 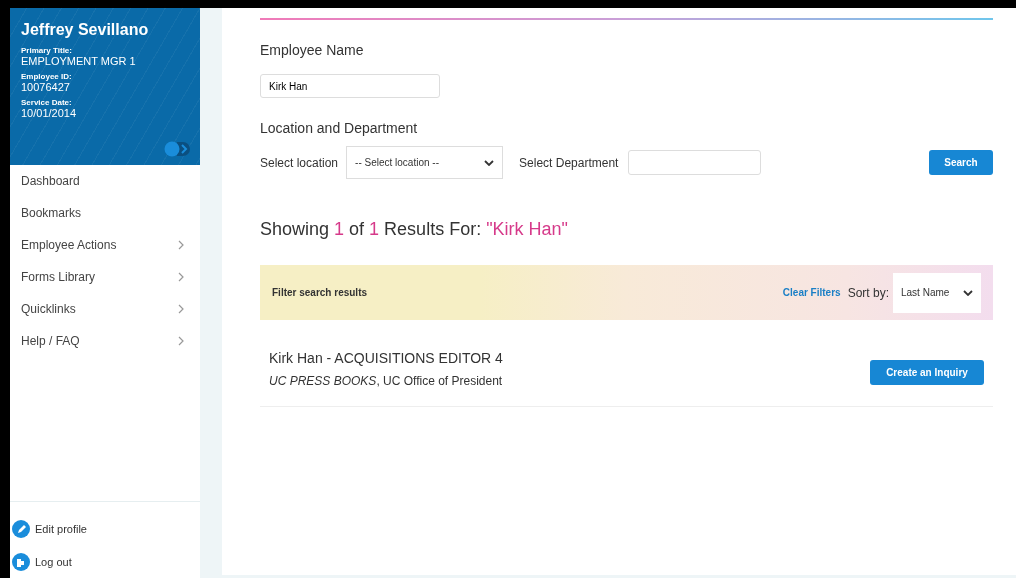 What do you see at coordinates (312, 50) in the screenshot?
I see `section-heading: Employee Name` at bounding box center [312, 50].